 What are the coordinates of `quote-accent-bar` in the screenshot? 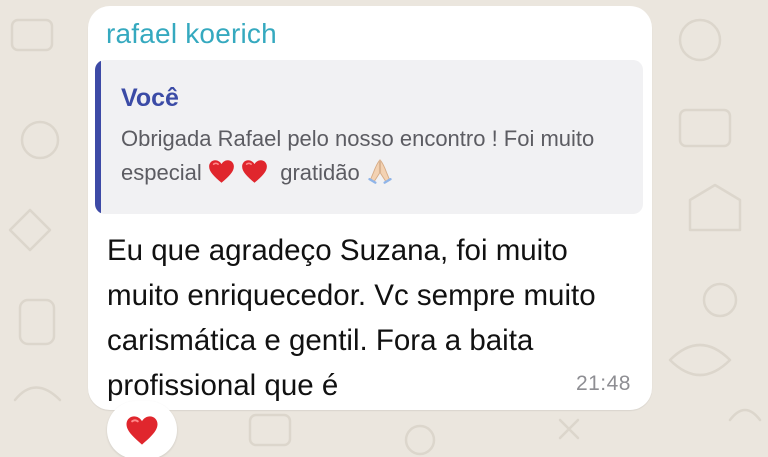 It's located at (98, 137).